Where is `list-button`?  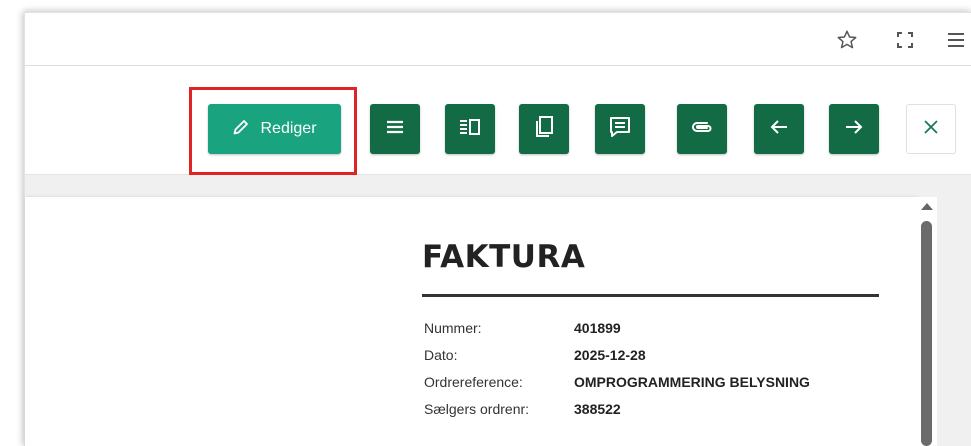
list-button is located at coordinates (395, 129).